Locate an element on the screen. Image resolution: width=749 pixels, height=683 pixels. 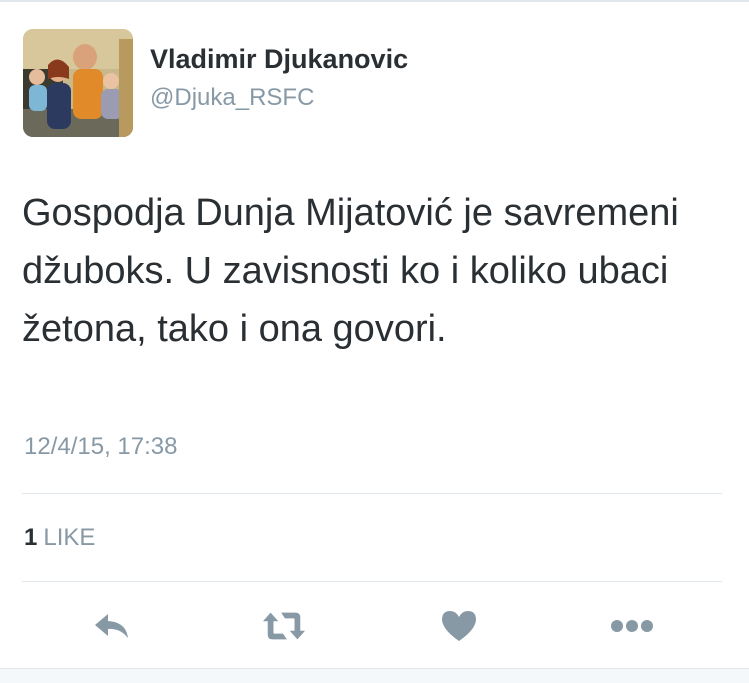
reply-button is located at coordinates (112, 626).